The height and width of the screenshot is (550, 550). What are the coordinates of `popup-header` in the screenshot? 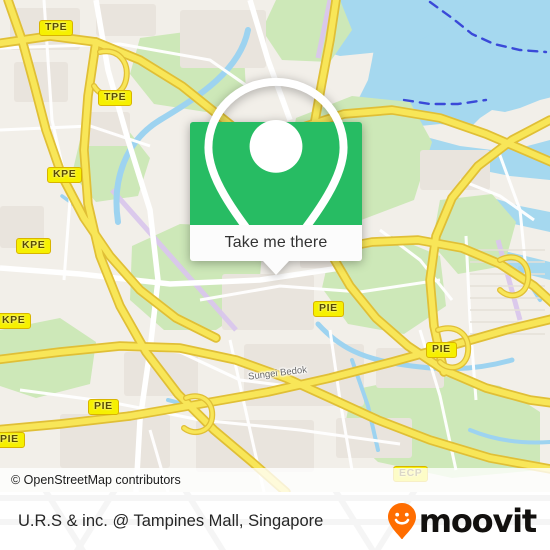 It's located at (276, 173).